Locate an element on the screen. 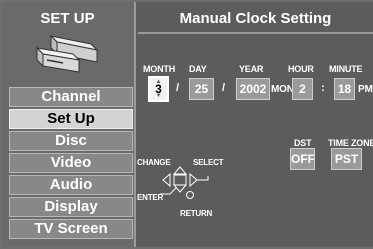 The width and height of the screenshot is (373, 249). dpad-arrows-icon is located at coordinates (184, 182).